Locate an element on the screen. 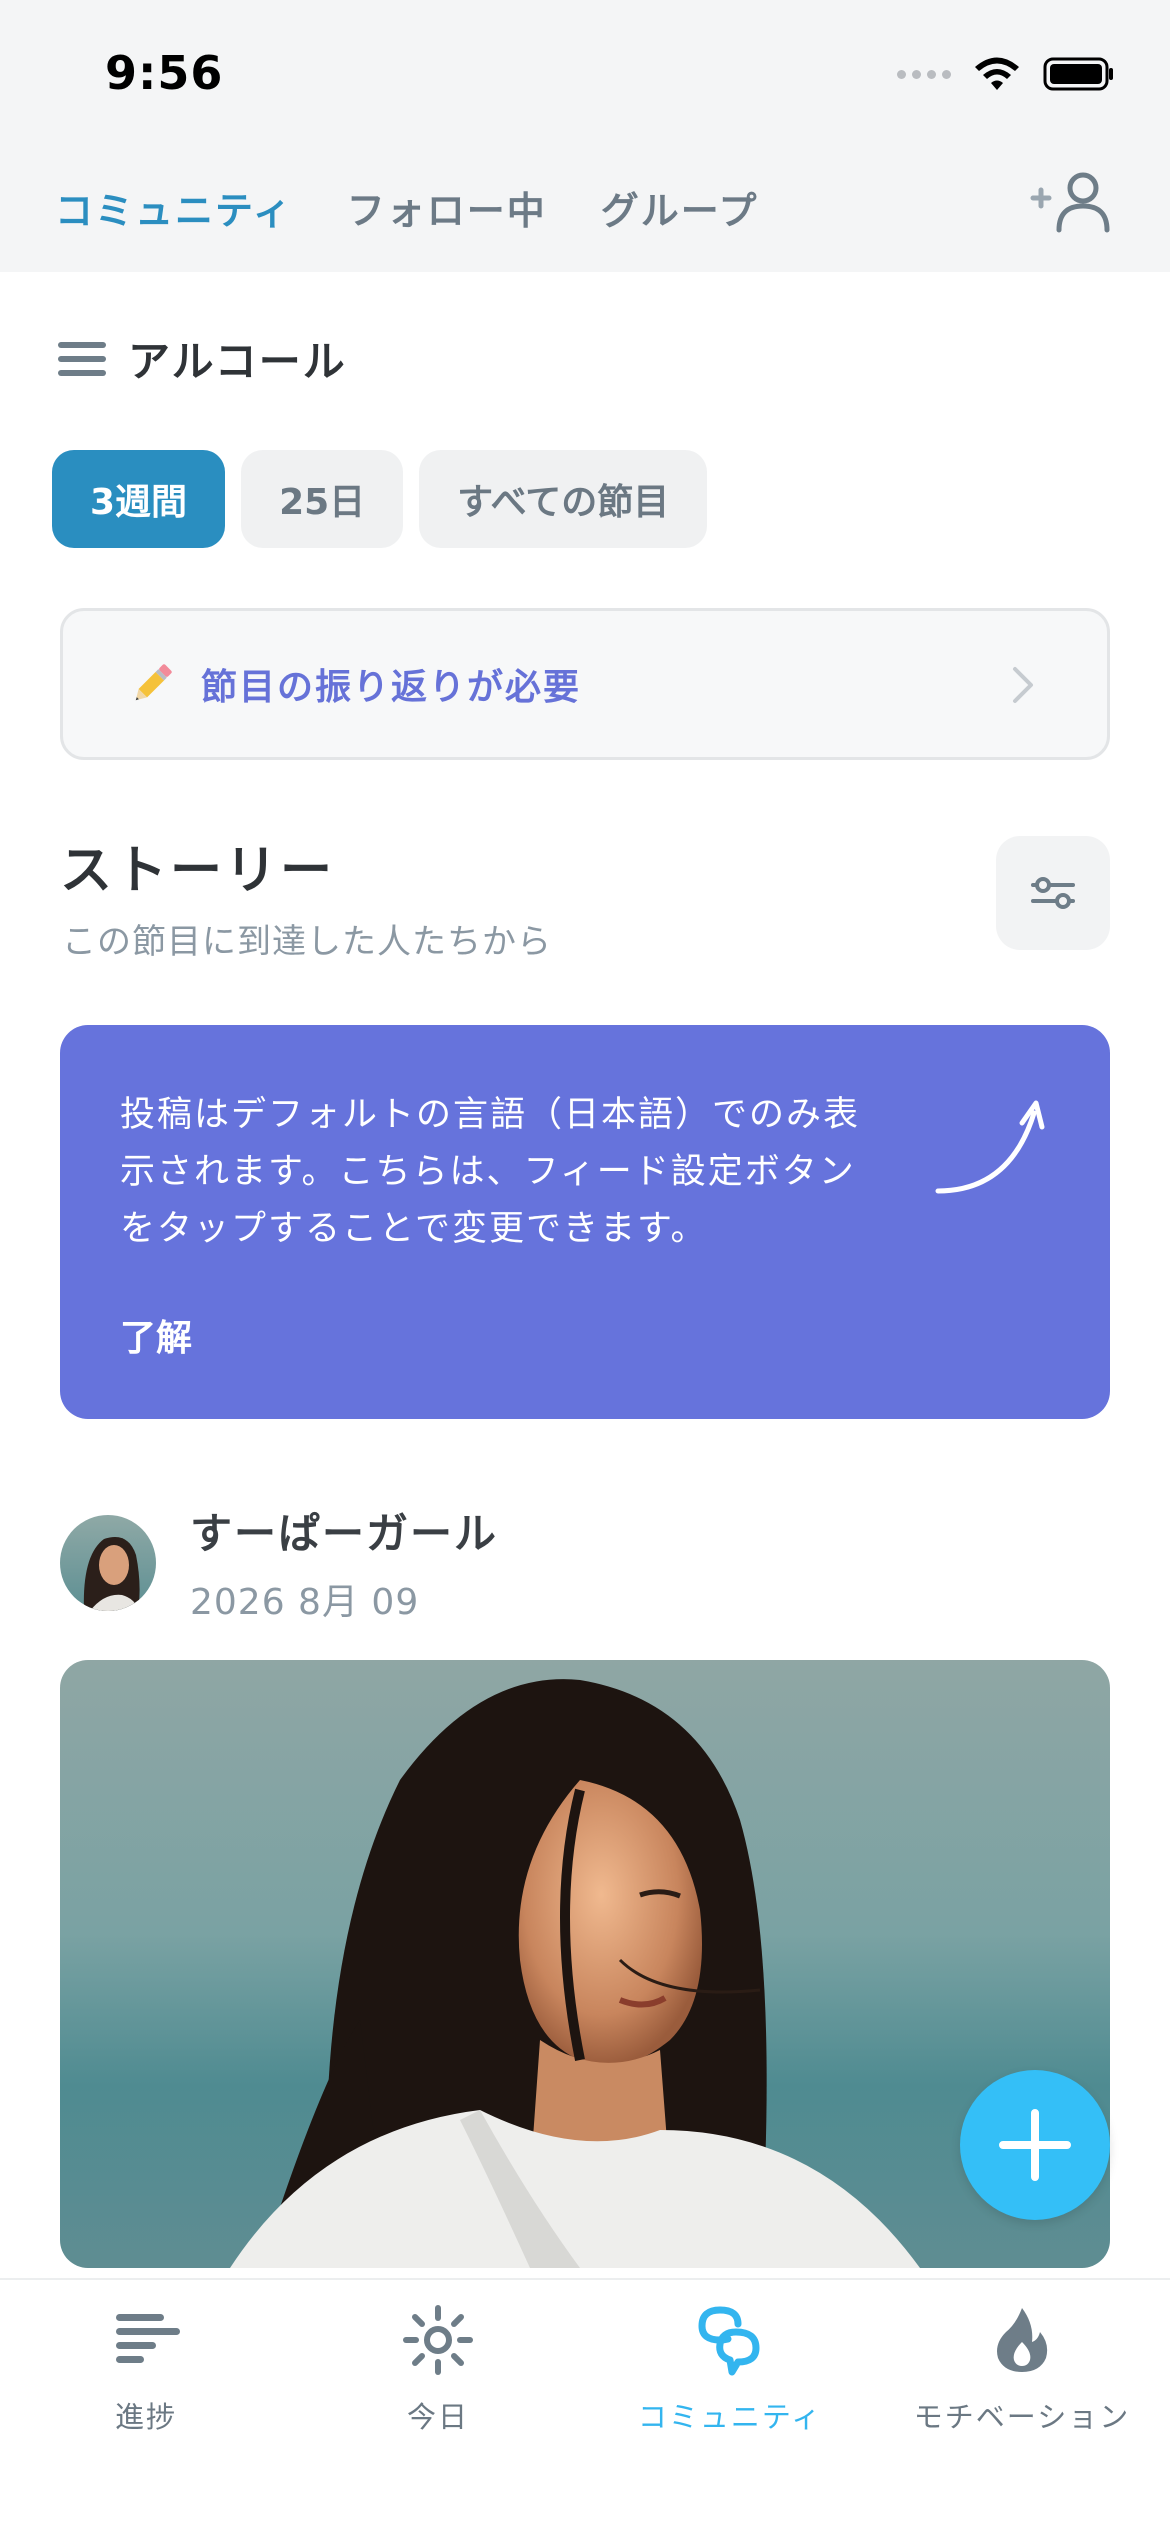 The image size is (1170, 2532). bottom-tab-bar: 進捗 今日 コミュニティ モチベーション is located at coordinates (585, 2405).